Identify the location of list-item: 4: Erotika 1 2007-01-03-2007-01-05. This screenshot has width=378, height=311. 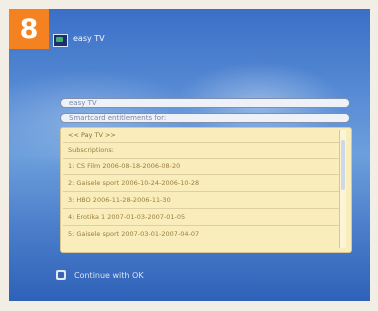
(126, 217).